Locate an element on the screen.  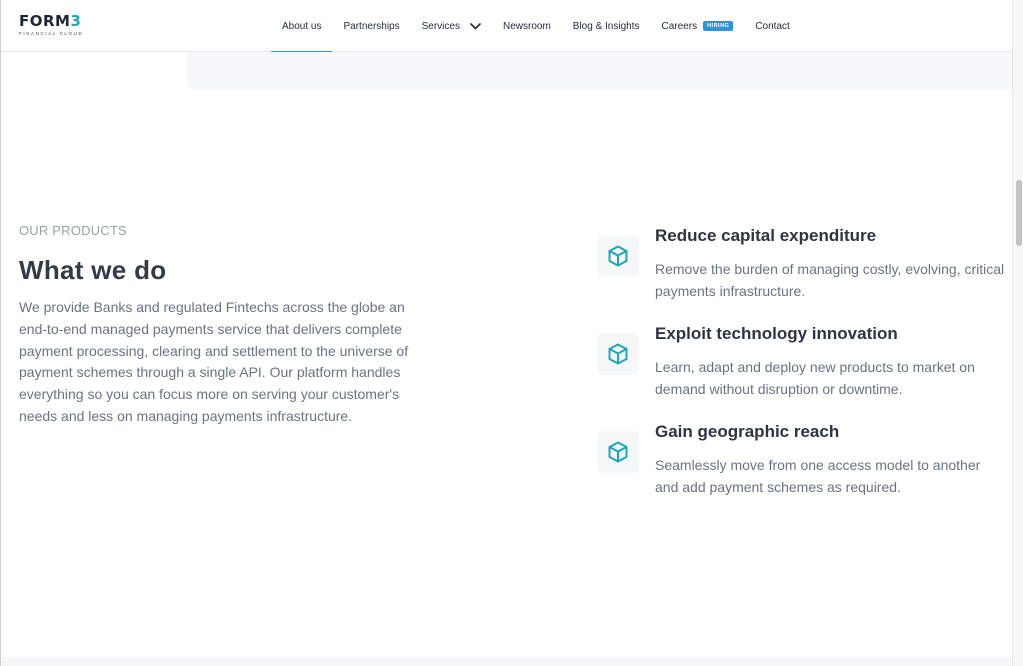
nav-item-label: Careers is located at coordinates (679, 26).